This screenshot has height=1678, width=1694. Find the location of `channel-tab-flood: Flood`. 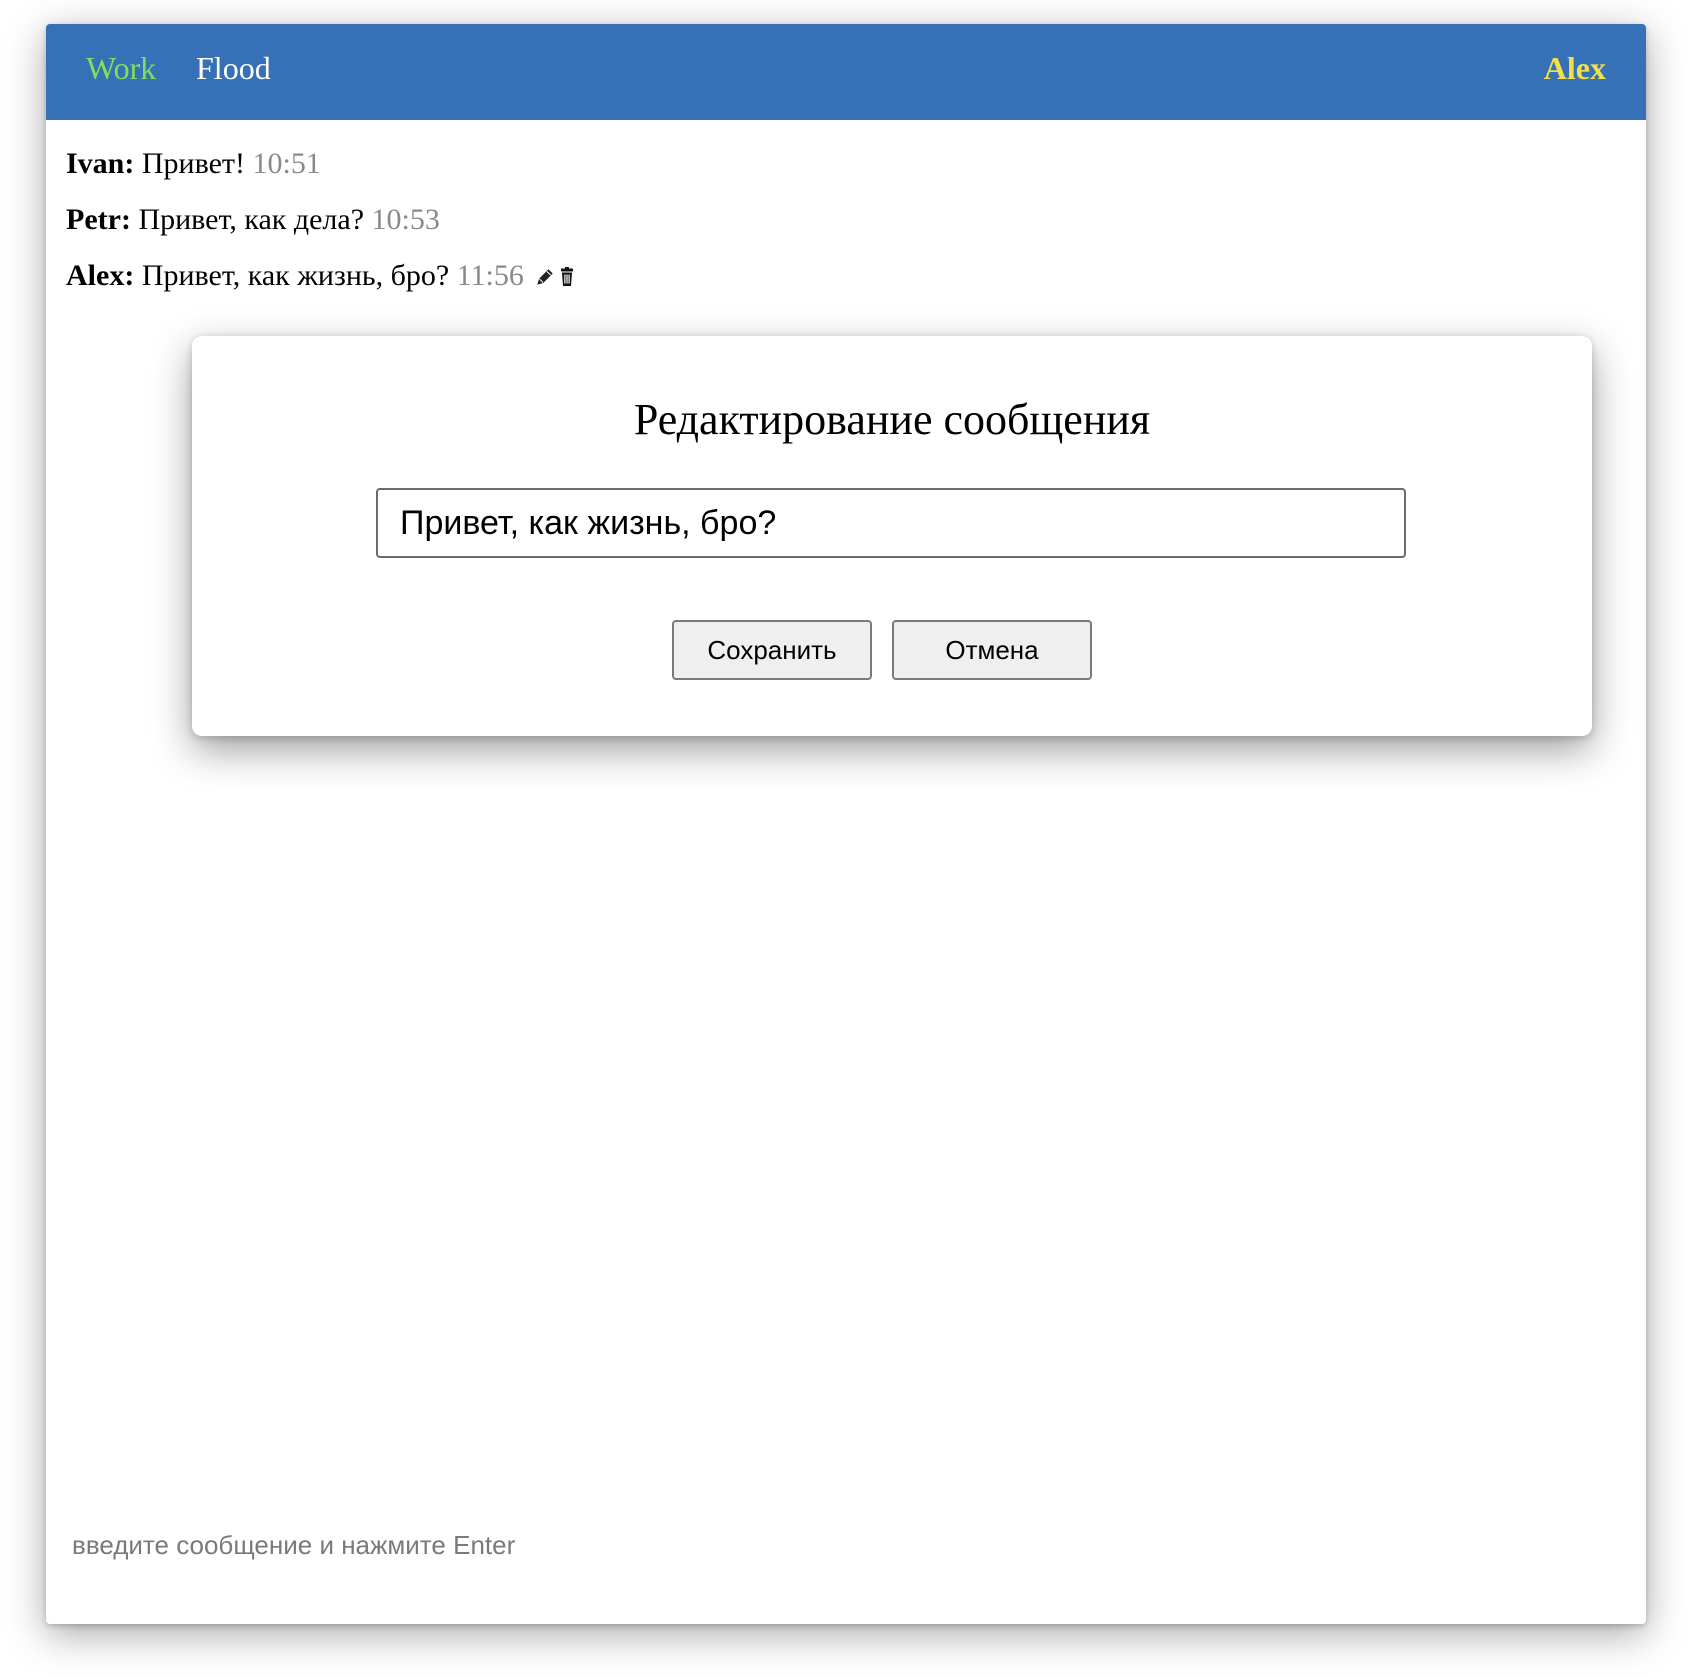

channel-tab-flood: Flood is located at coordinates (233, 68).